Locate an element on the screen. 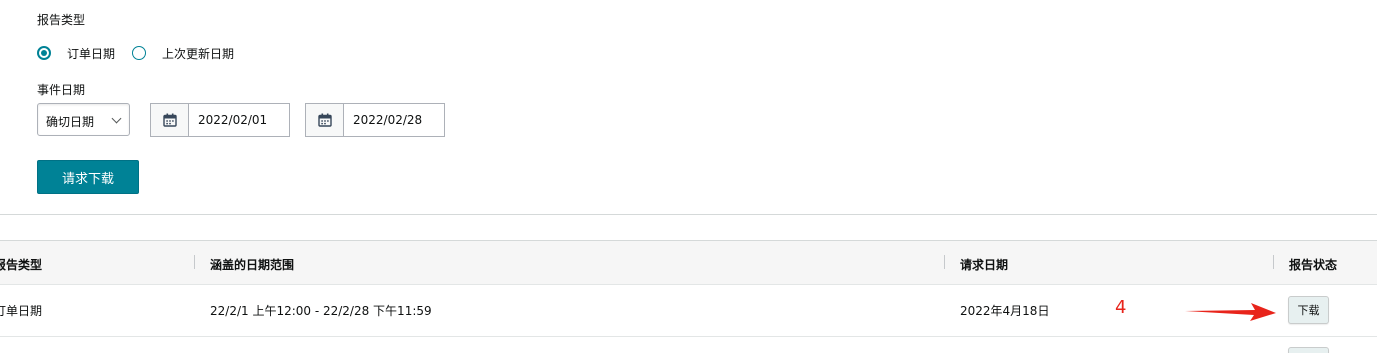 The width and height of the screenshot is (1377, 353). column-header-report-type: 报告类型 is located at coordinates (21, 264).